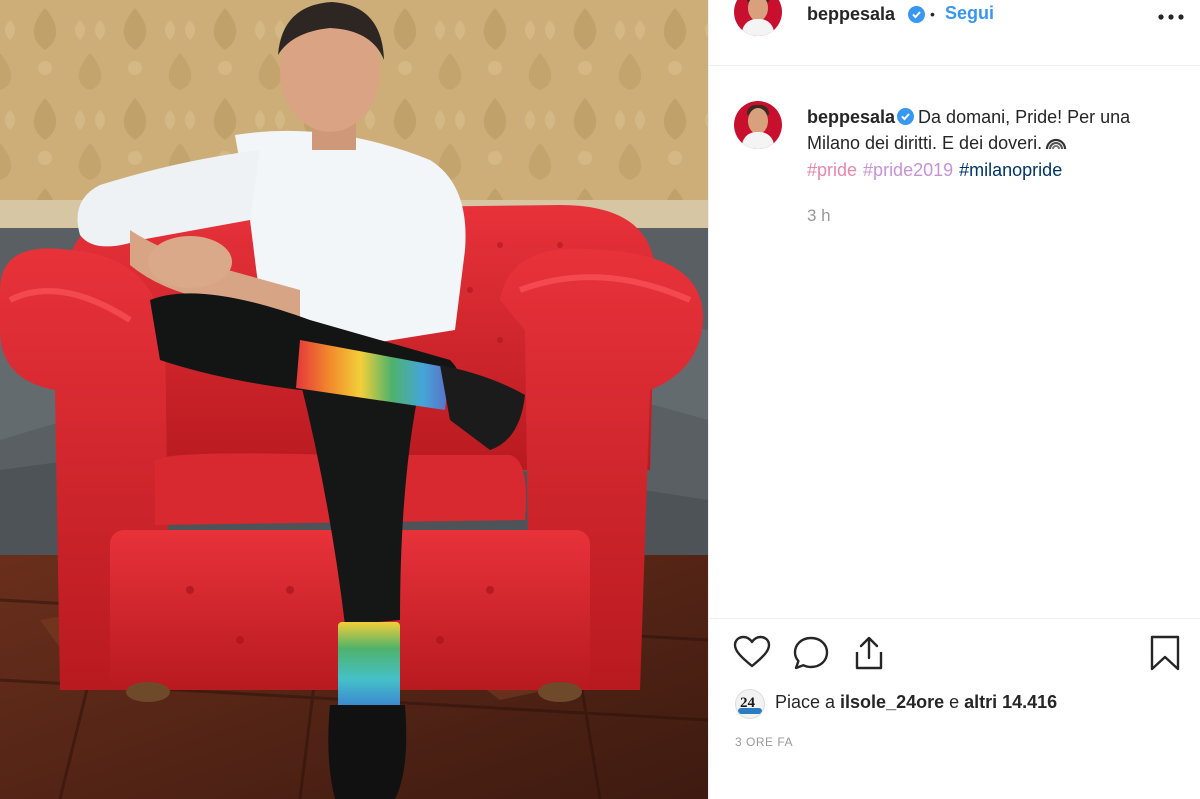 The width and height of the screenshot is (1200, 799). What do you see at coordinates (851, 14) in the screenshot?
I see `author-username: beppesala` at bounding box center [851, 14].